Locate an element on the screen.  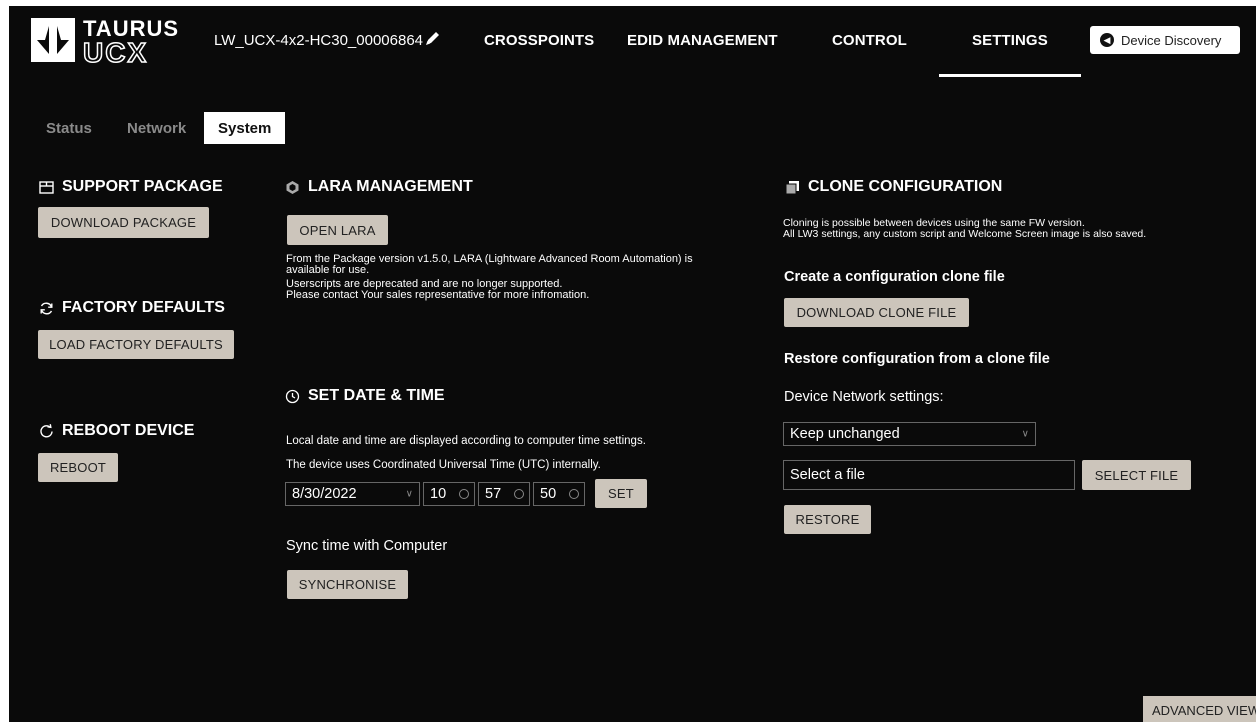
pencil-icon is located at coordinates (433, 38).